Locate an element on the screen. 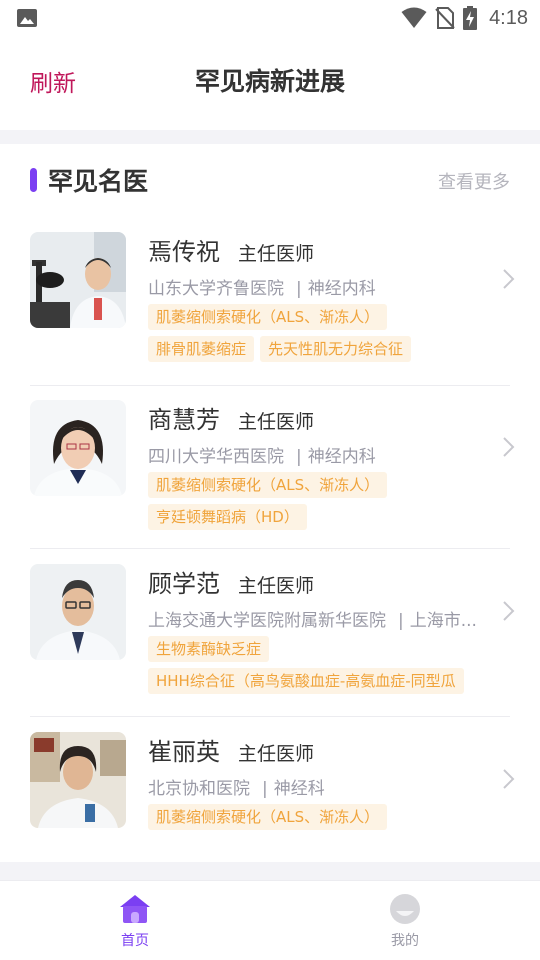 The height and width of the screenshot is (960, 540). app-header: 刷新 罕见病新进展 is located at coordinates (270, 83).